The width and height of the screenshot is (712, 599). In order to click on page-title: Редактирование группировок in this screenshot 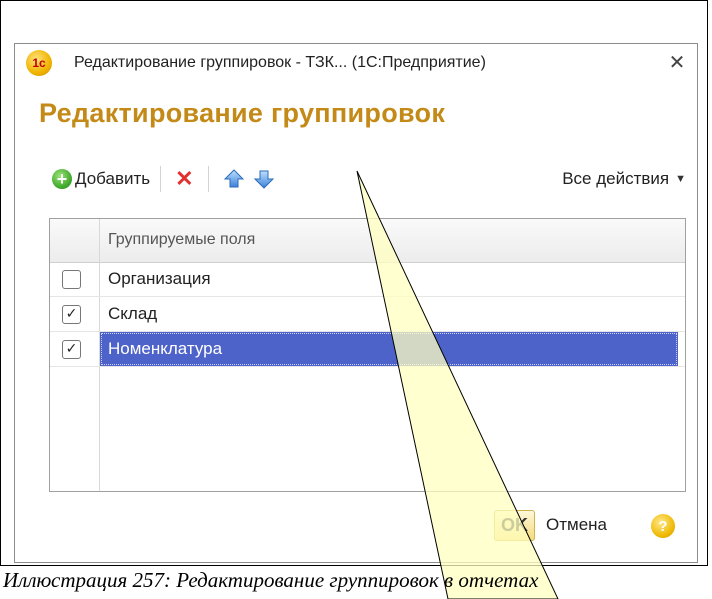, I will do `click(242, 113)`.